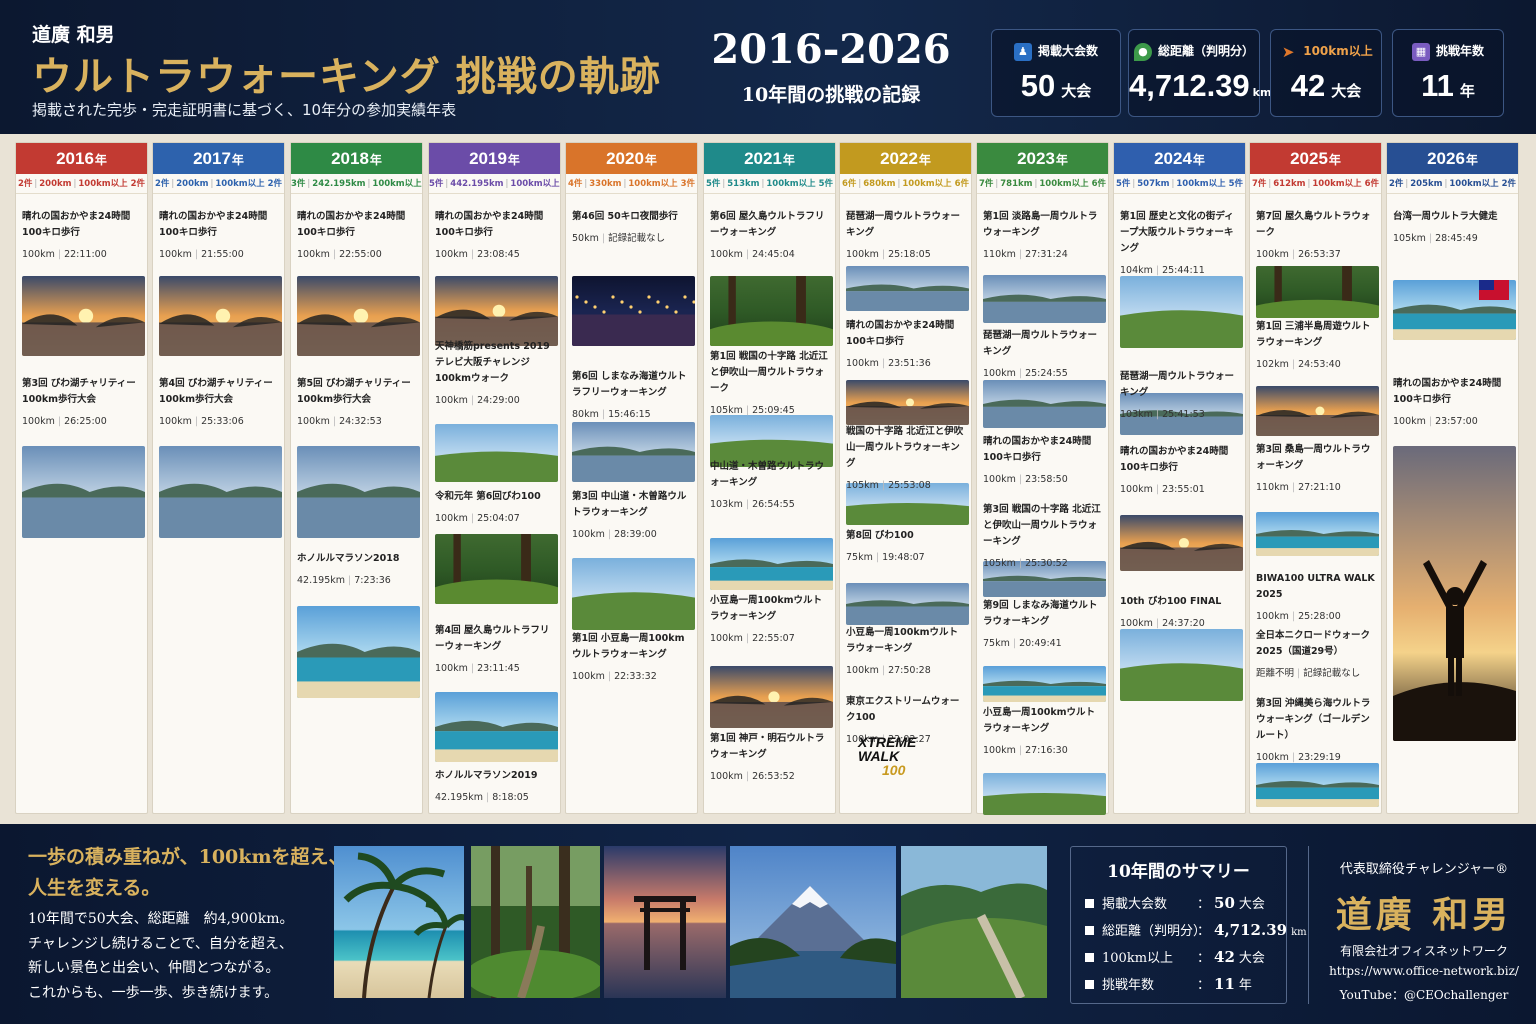 This screenshot has width=1536, height=1024. What do you see at coordinates (831, 95) in the screenshot?
I see `year-range-caption: 10年間の挑戦の記録` at bounding box center [831, 95].